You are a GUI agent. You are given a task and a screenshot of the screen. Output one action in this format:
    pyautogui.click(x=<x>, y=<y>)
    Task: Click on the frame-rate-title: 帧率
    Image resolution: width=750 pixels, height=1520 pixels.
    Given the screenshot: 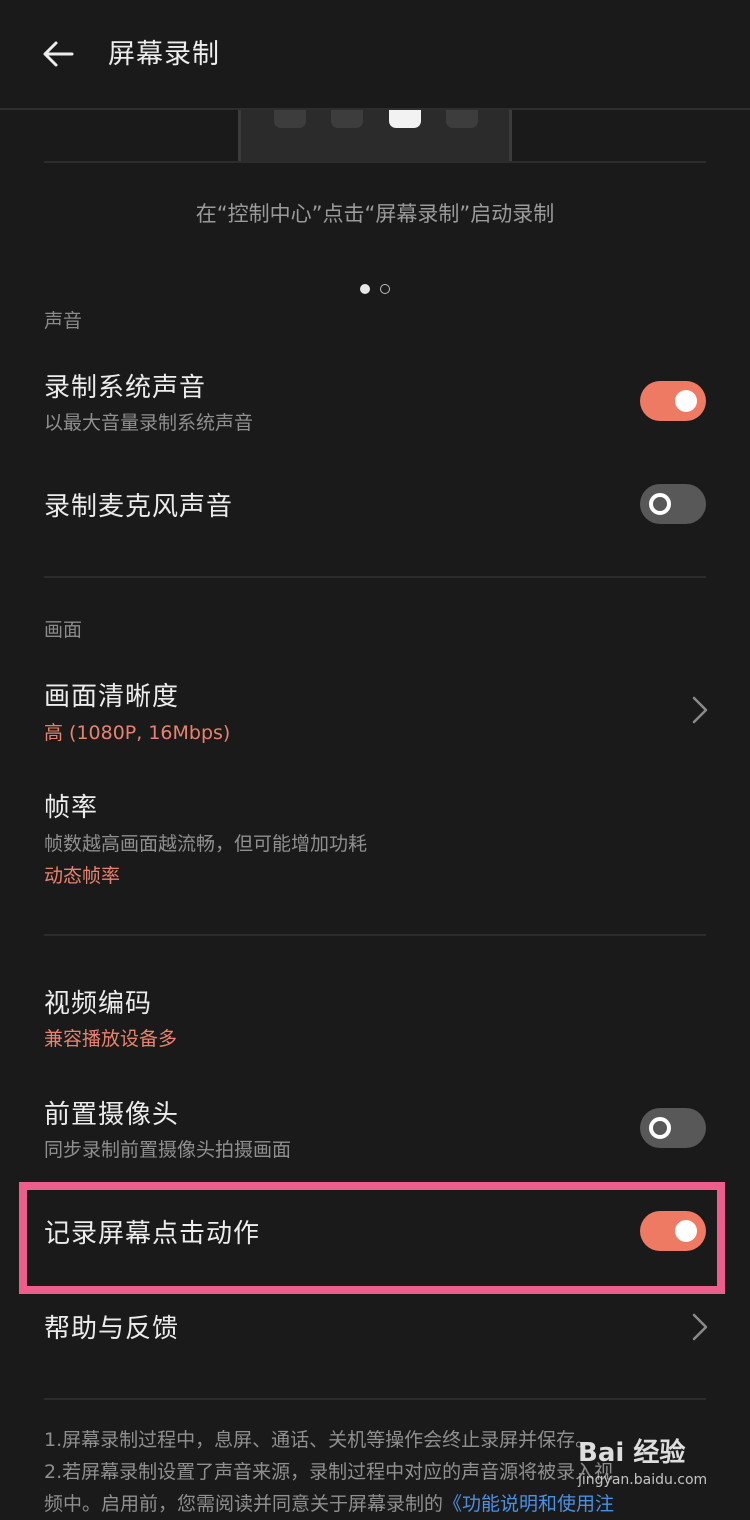 What is the action you would take?
    pyautogui.click(x=71, y=805)
    